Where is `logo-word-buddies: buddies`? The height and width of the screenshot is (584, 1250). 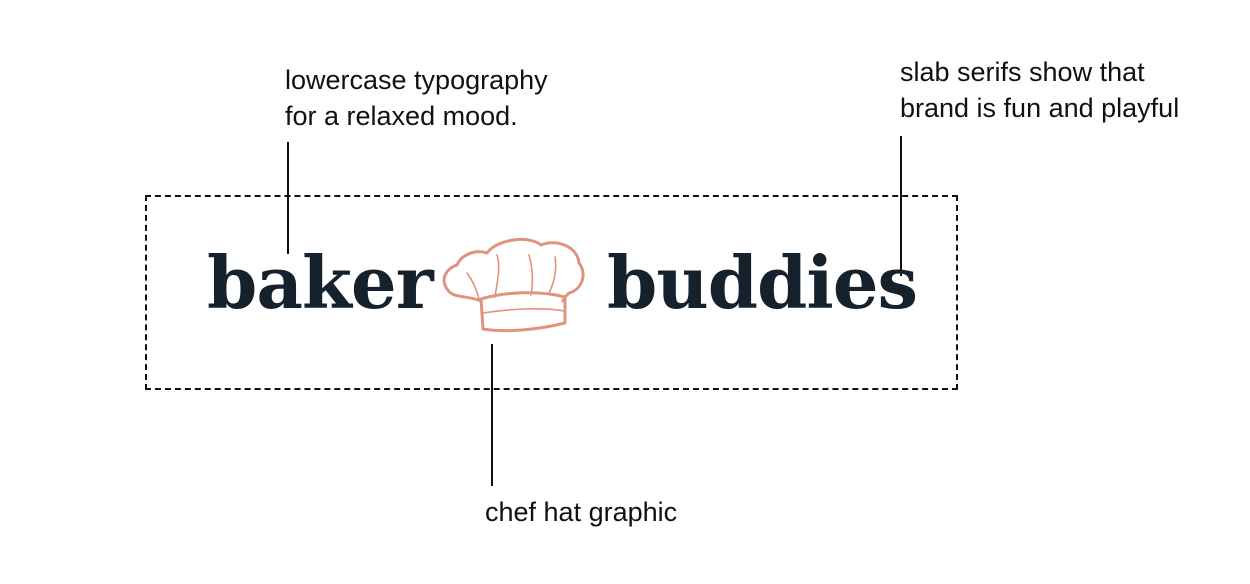 logo-word-buddies: buddies is located at coordinates (762, 282).